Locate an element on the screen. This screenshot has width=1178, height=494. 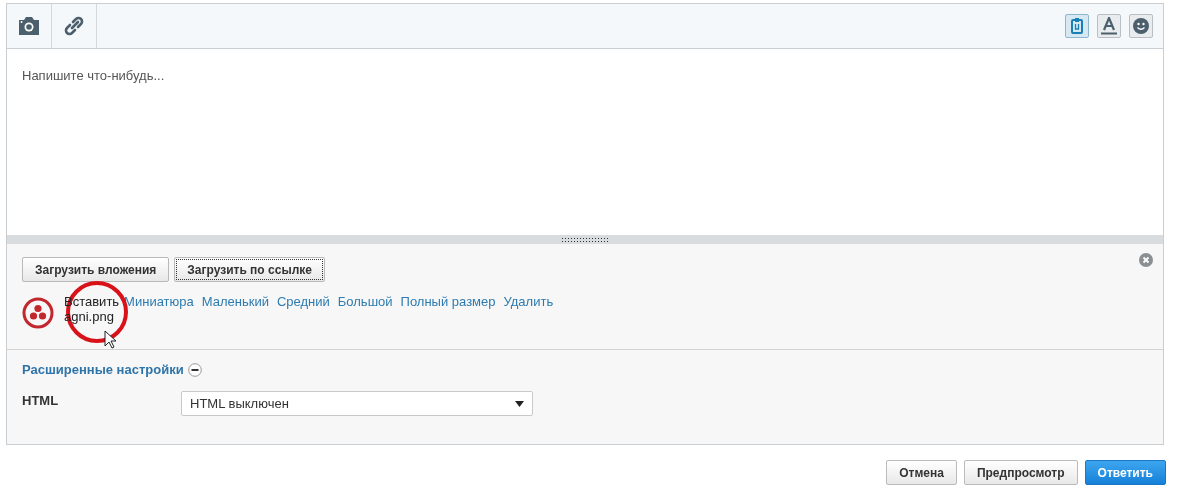
clipboard-icon is located at coordinates (1077, 26).